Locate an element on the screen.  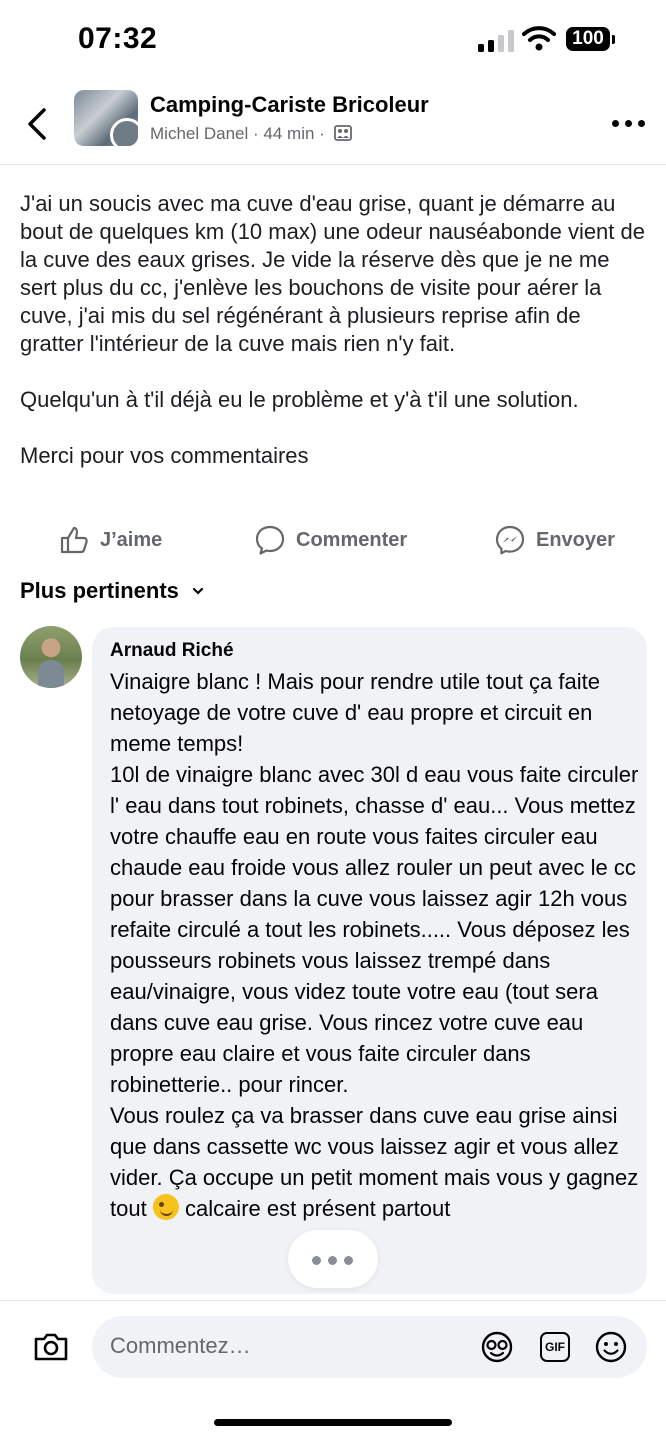
home-indicator is located at coordinates (333, 1422).